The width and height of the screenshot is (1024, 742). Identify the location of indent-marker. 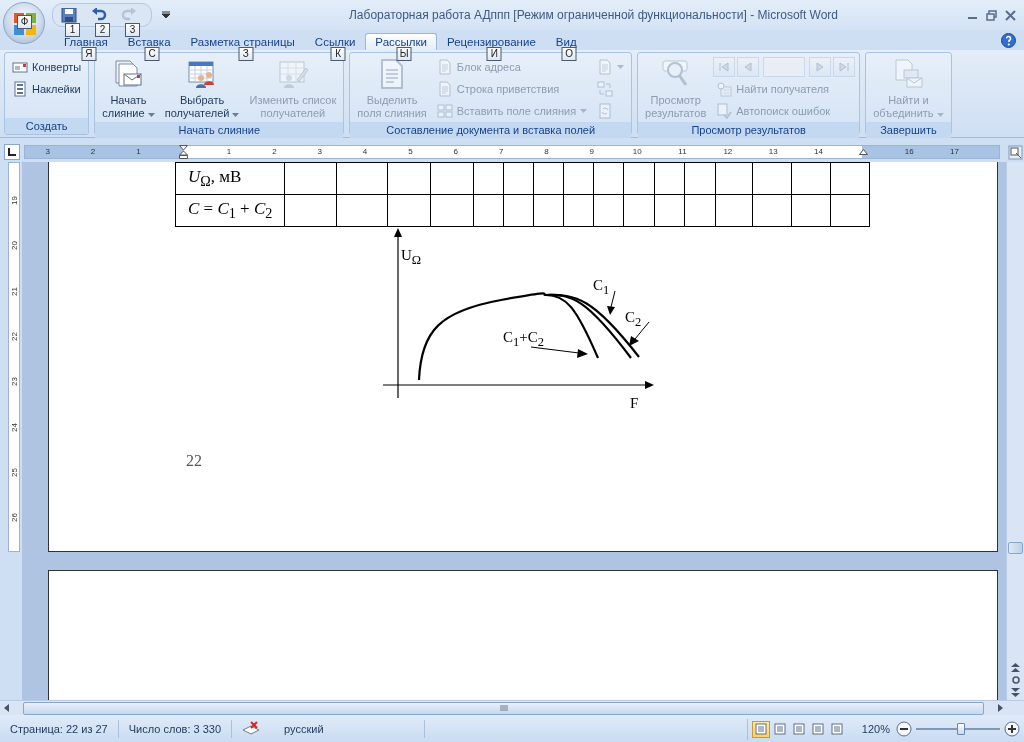
(184, 152).